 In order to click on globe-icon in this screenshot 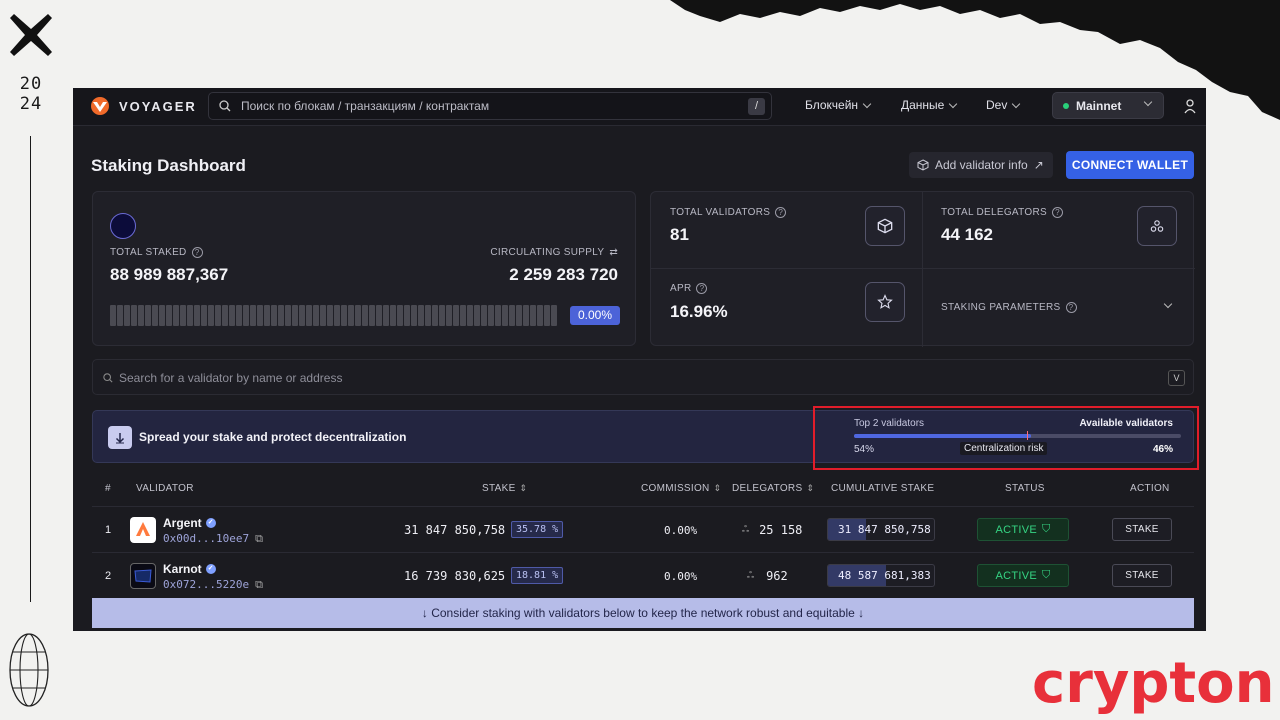, I will do `click(29, 670)`.